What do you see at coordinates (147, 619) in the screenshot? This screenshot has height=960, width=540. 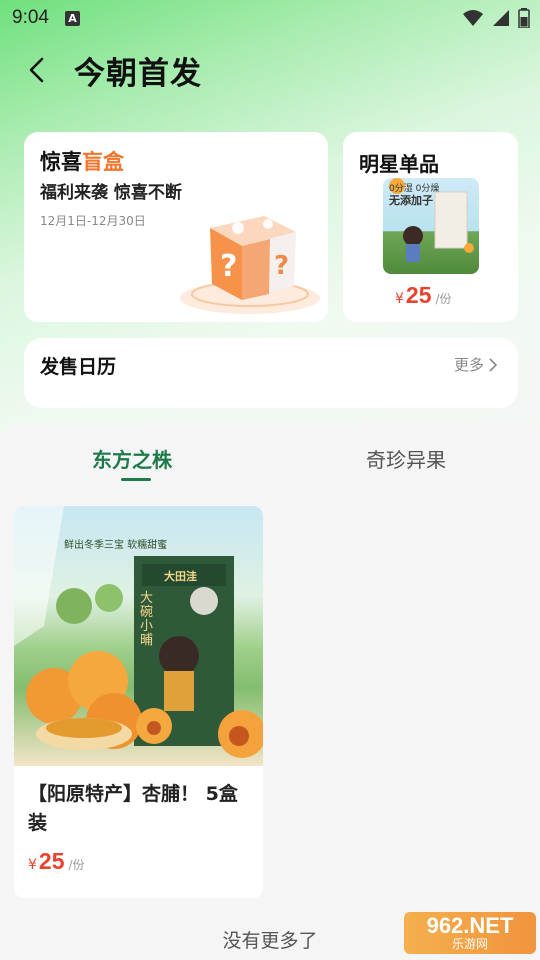 I see `product-package-text: 大碗小晡` at bounding box center [147, 619].